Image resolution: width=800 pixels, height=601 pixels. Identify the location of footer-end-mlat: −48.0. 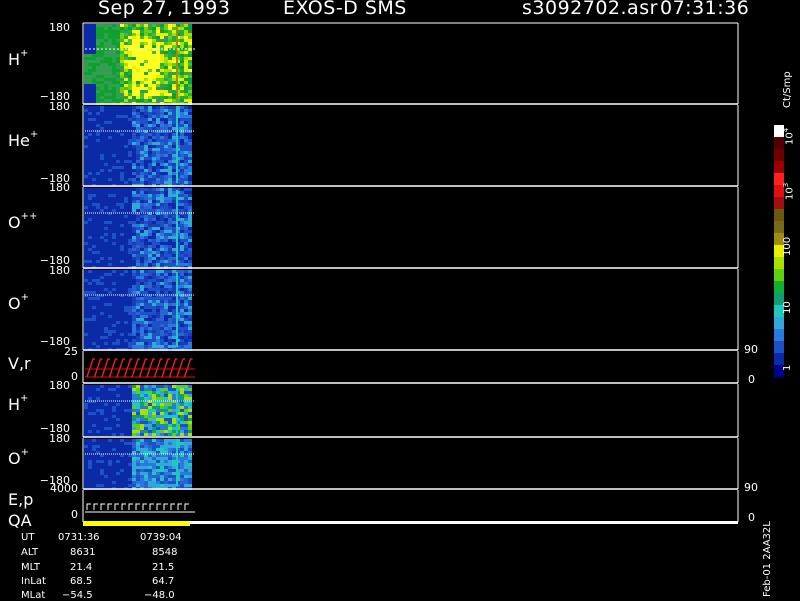
(159, 595).